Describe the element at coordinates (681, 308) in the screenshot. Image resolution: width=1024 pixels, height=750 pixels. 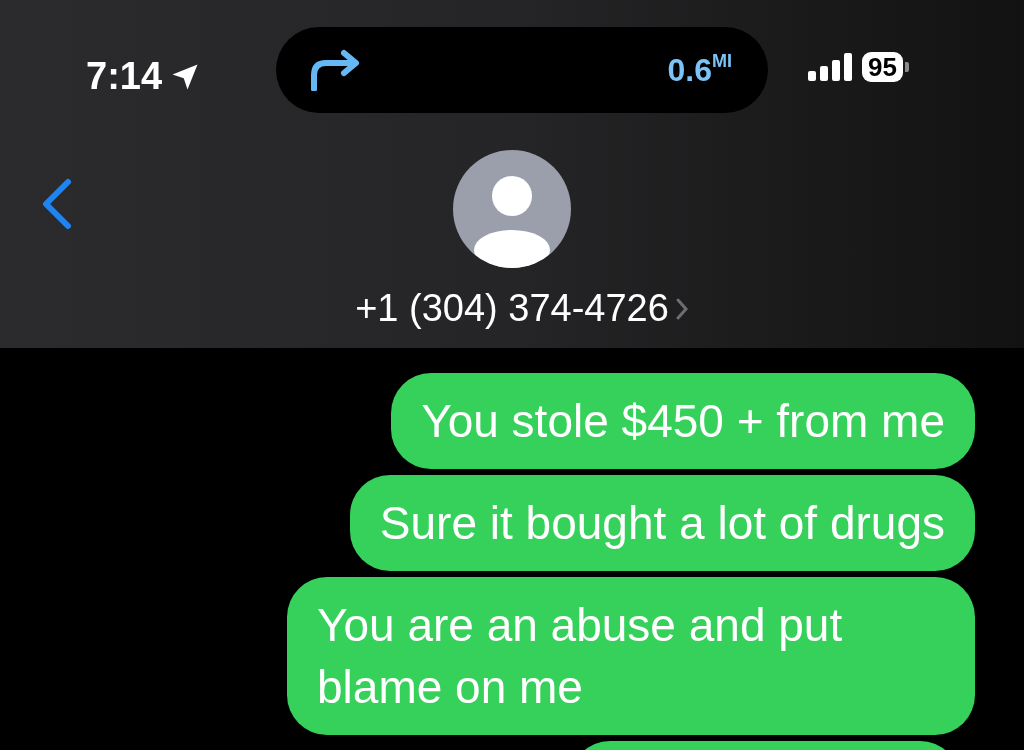
I see `chevron-right-icon` at that location.